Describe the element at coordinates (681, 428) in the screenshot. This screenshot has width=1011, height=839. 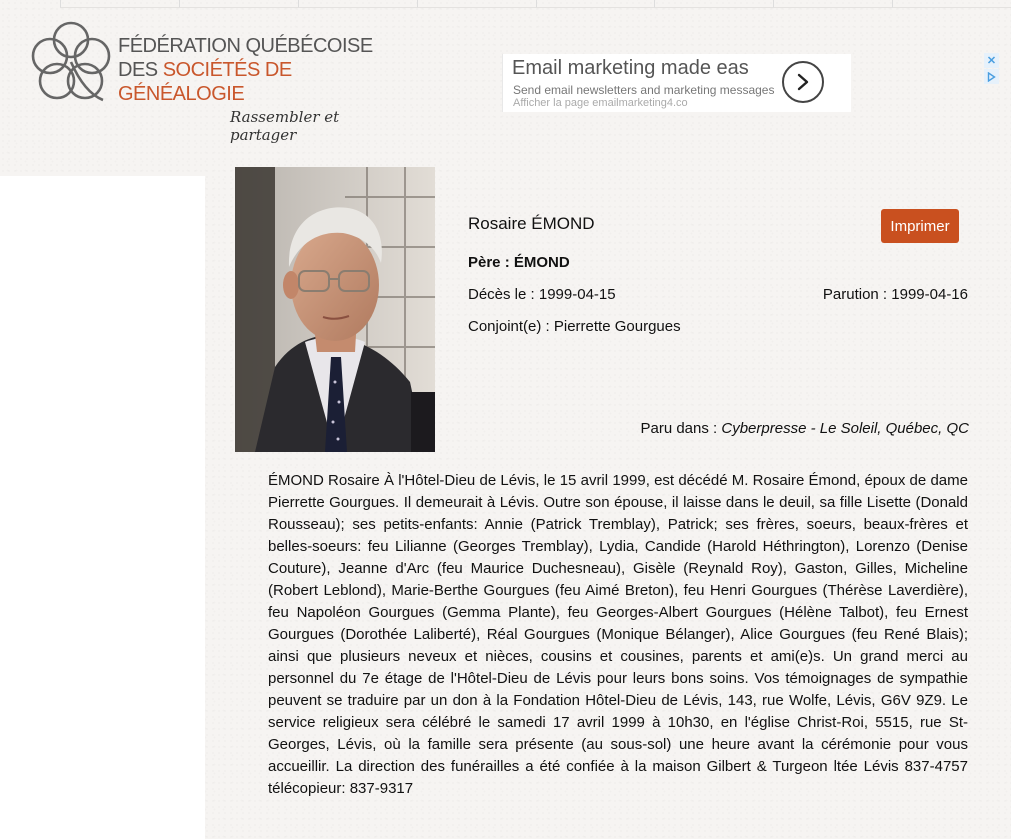
I see `published-in-label: Paru dans :` at that location.